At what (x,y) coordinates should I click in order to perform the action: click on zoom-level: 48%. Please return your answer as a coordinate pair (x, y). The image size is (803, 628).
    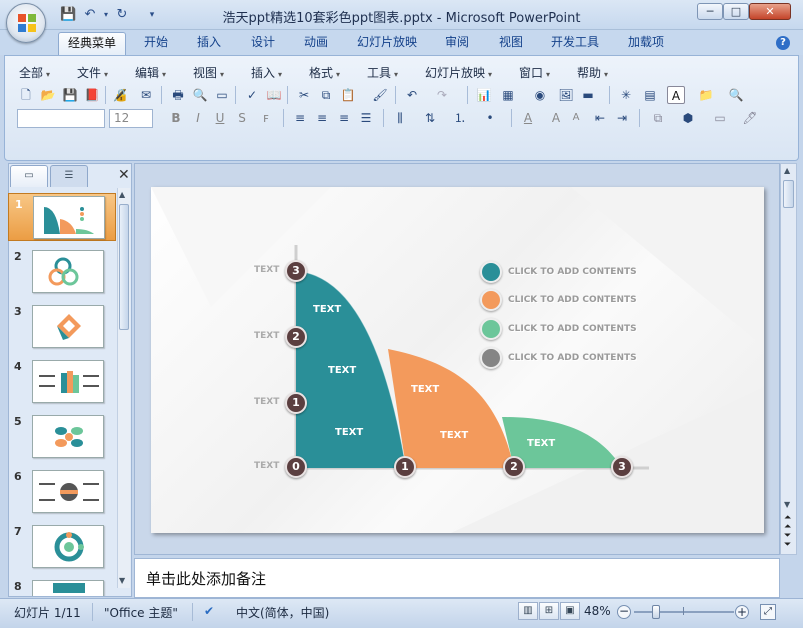
    Looking at the image, I should click on (597, 611).